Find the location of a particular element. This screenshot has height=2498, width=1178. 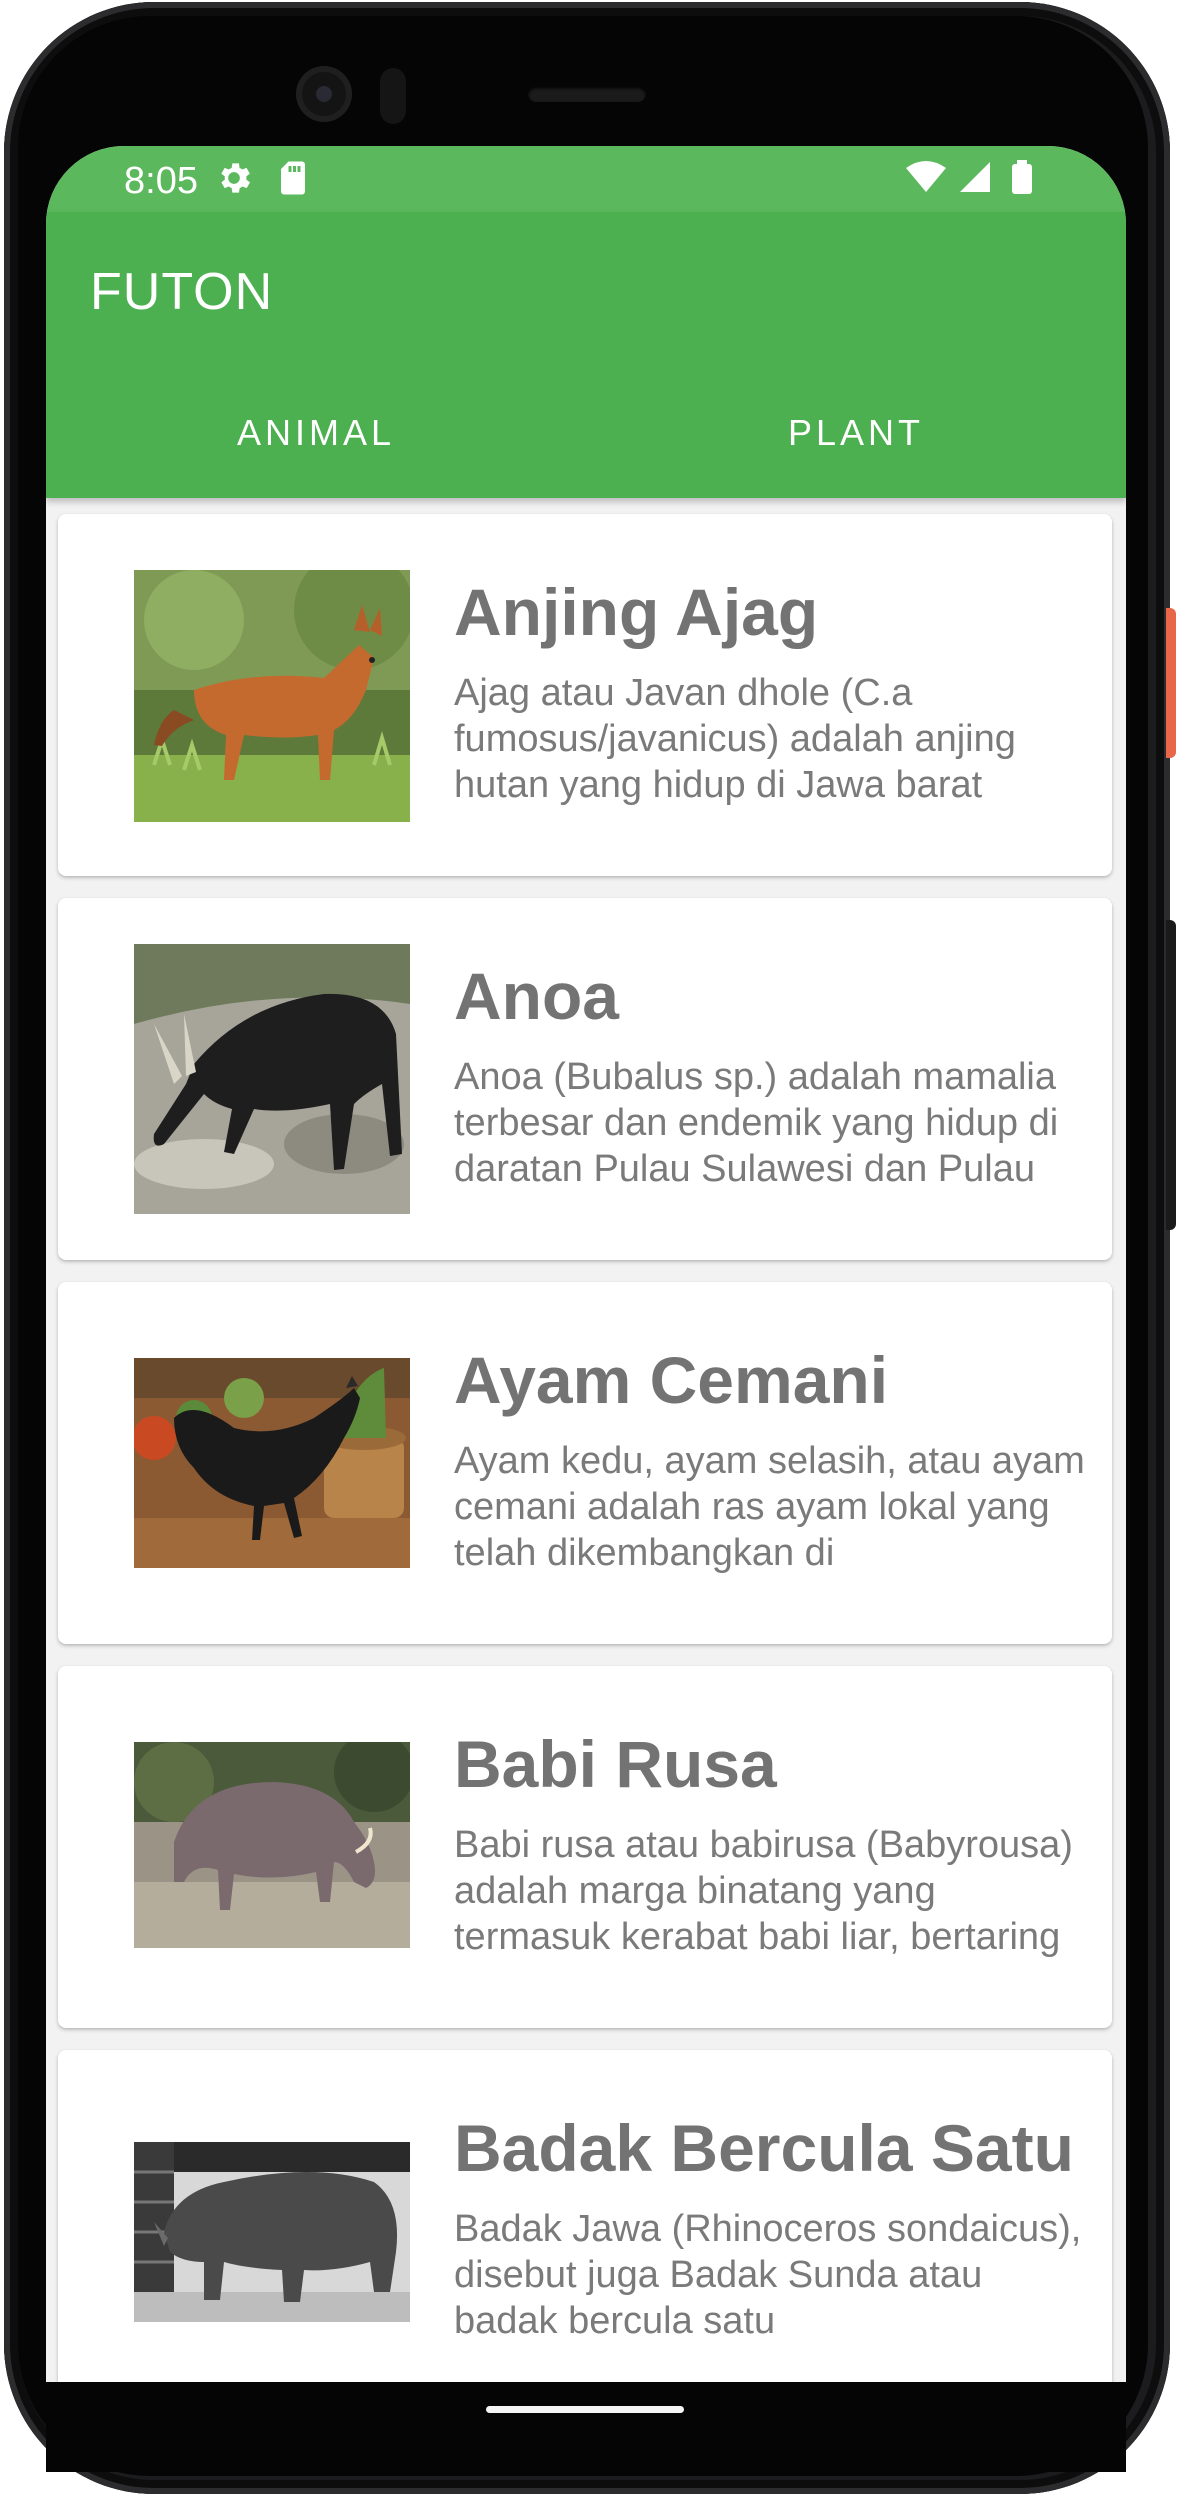

babirusa-photo is located at coordinates (272, 1845).